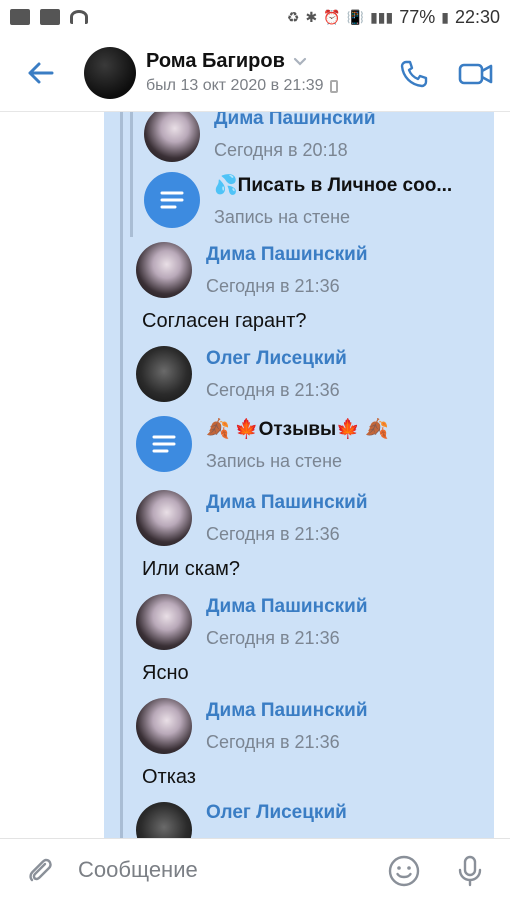 The image size is (510, 900). I want to click on emoji-button, so click(404, 871).